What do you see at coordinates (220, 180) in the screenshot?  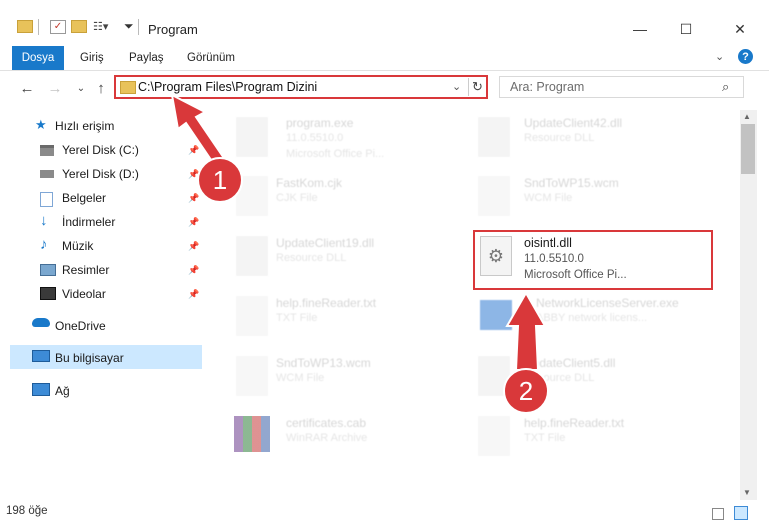 I see `annotation-badge-1: 1` at bounding box center [220, 180].